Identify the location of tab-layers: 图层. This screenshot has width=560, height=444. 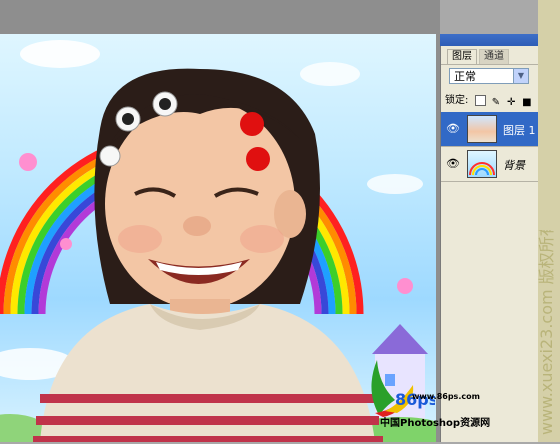
(462, 56).